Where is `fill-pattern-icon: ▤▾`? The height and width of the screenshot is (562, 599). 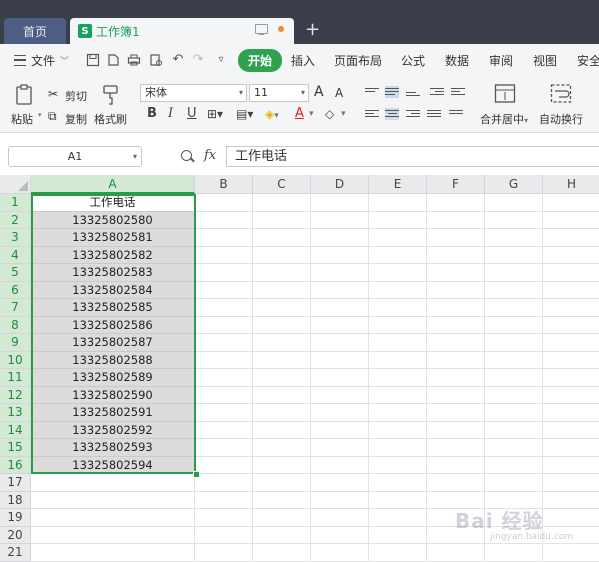 fill-pattern-icon: ▤▾ is located at coordinates (244, 114).